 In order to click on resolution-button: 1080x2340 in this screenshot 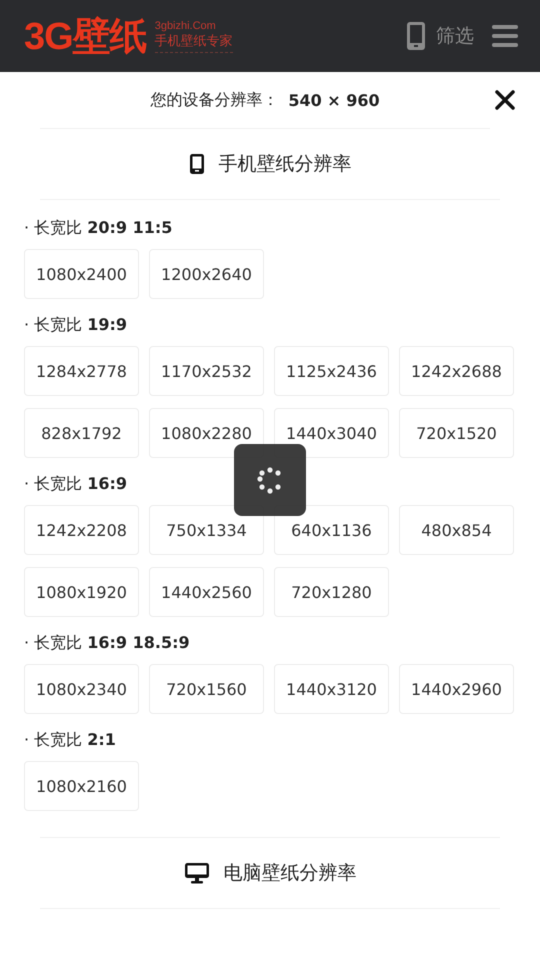, I will do `click(81, 689)`.